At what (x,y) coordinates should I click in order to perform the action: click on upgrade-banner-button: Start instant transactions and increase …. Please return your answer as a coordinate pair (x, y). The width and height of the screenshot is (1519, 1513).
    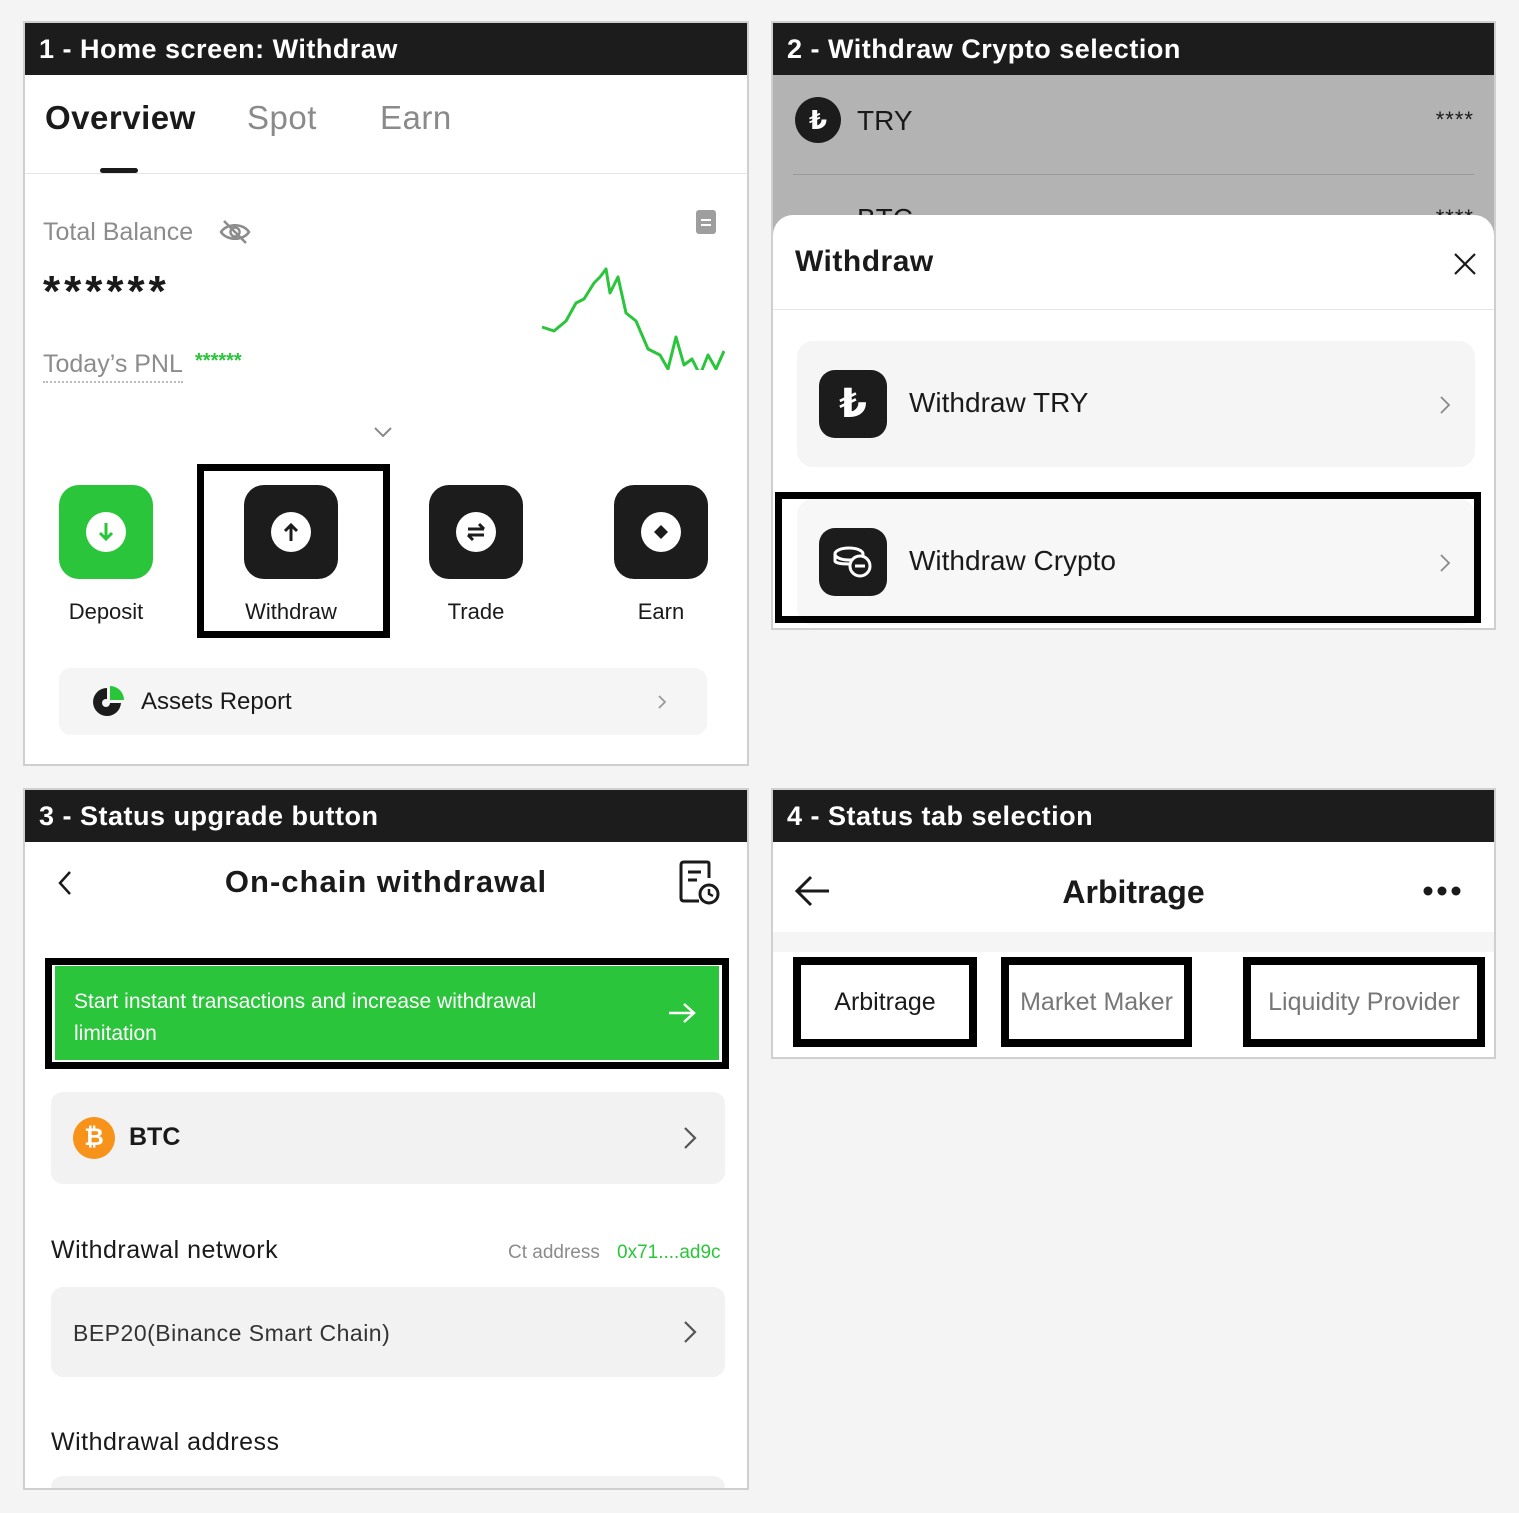
    Looking at the image, I should click on (387, 1013).